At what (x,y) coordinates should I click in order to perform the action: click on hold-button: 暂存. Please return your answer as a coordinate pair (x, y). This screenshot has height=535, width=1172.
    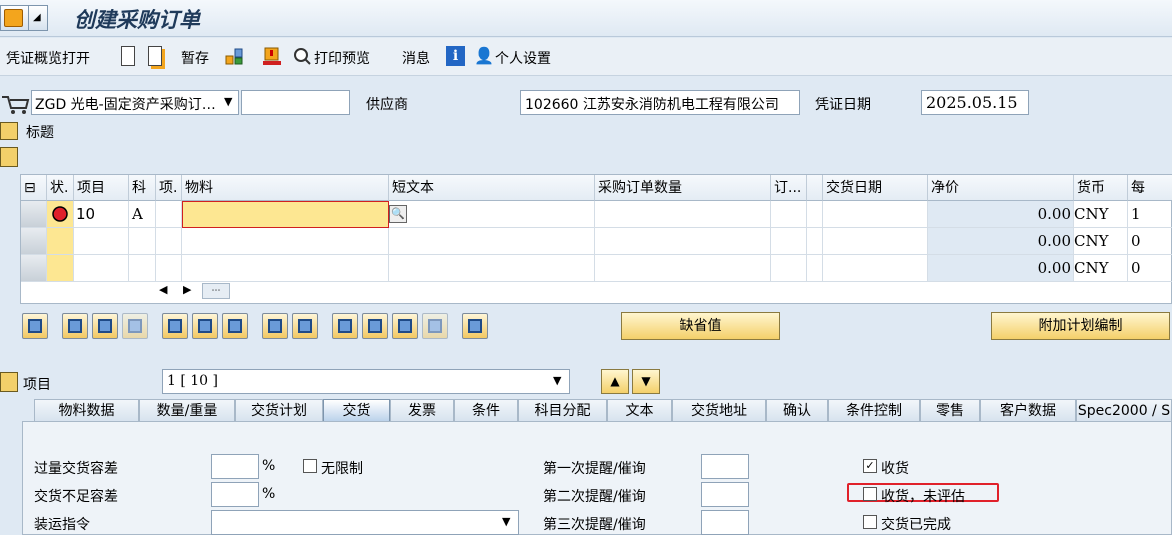
    Looking at the image, I should click on (195, 58).